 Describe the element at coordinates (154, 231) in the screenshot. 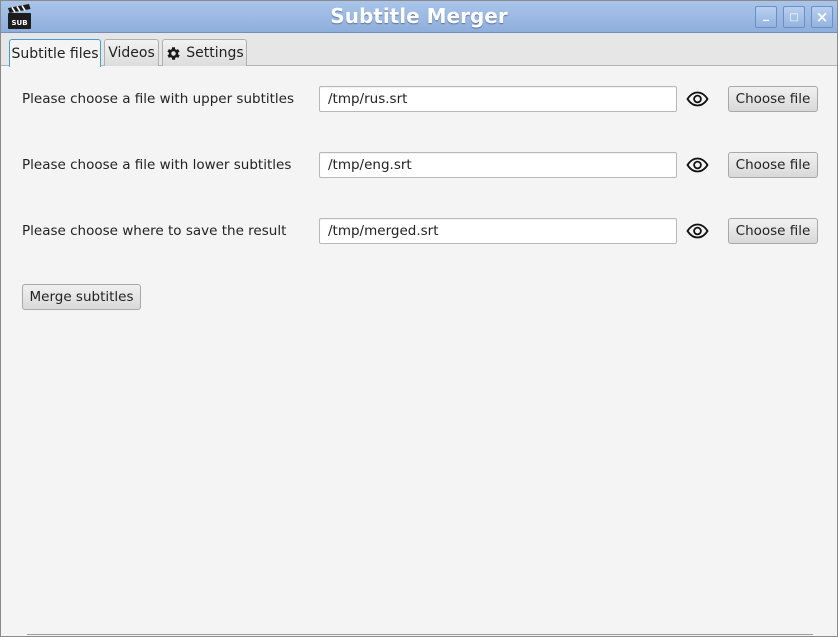

I see `result-save-label: Please choose where to save the result` at that location.